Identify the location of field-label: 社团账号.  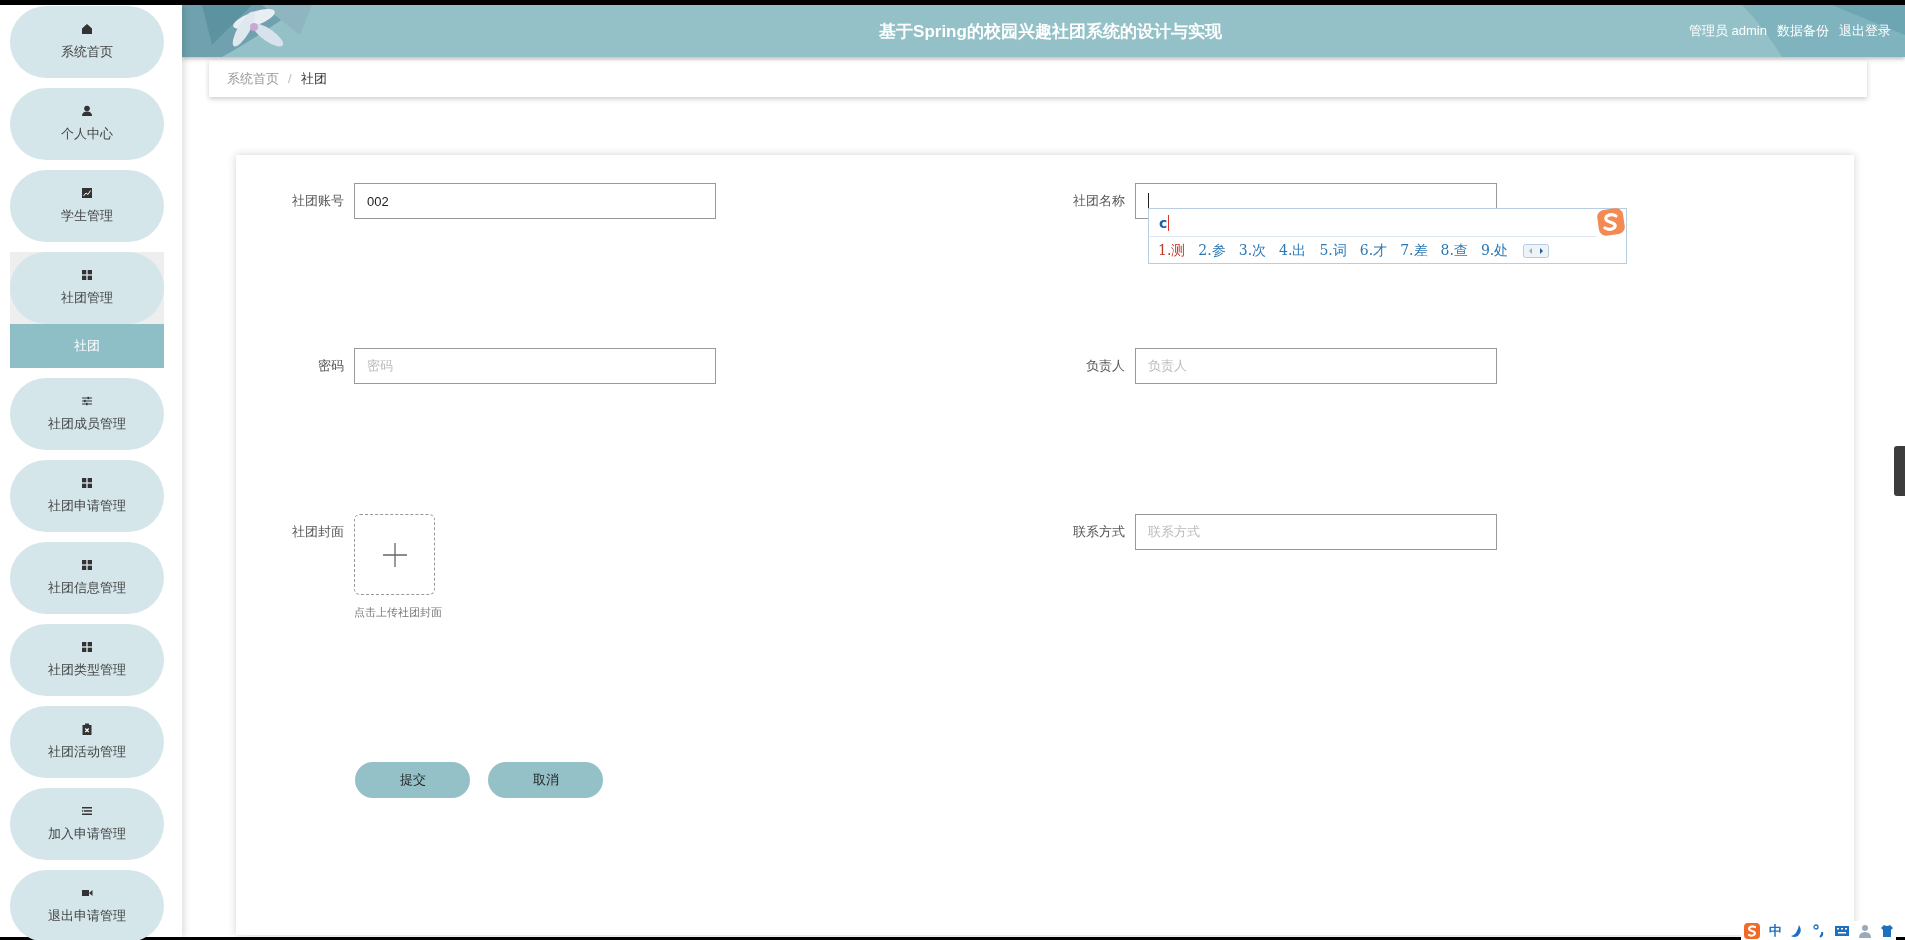
(318, 201).